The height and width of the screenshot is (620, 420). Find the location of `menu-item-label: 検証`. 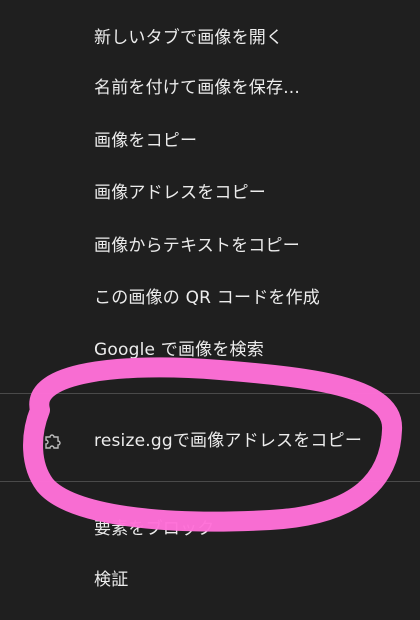

menu-item-label: 検証 is located at coordinates (111, 580).